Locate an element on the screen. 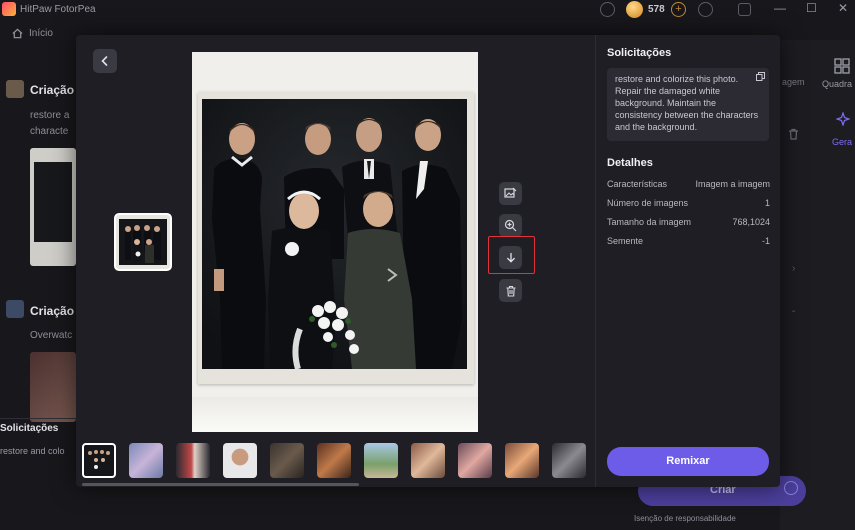 The image size is (855, 530). thumbnail-strip is located at coordinates (336, 461).